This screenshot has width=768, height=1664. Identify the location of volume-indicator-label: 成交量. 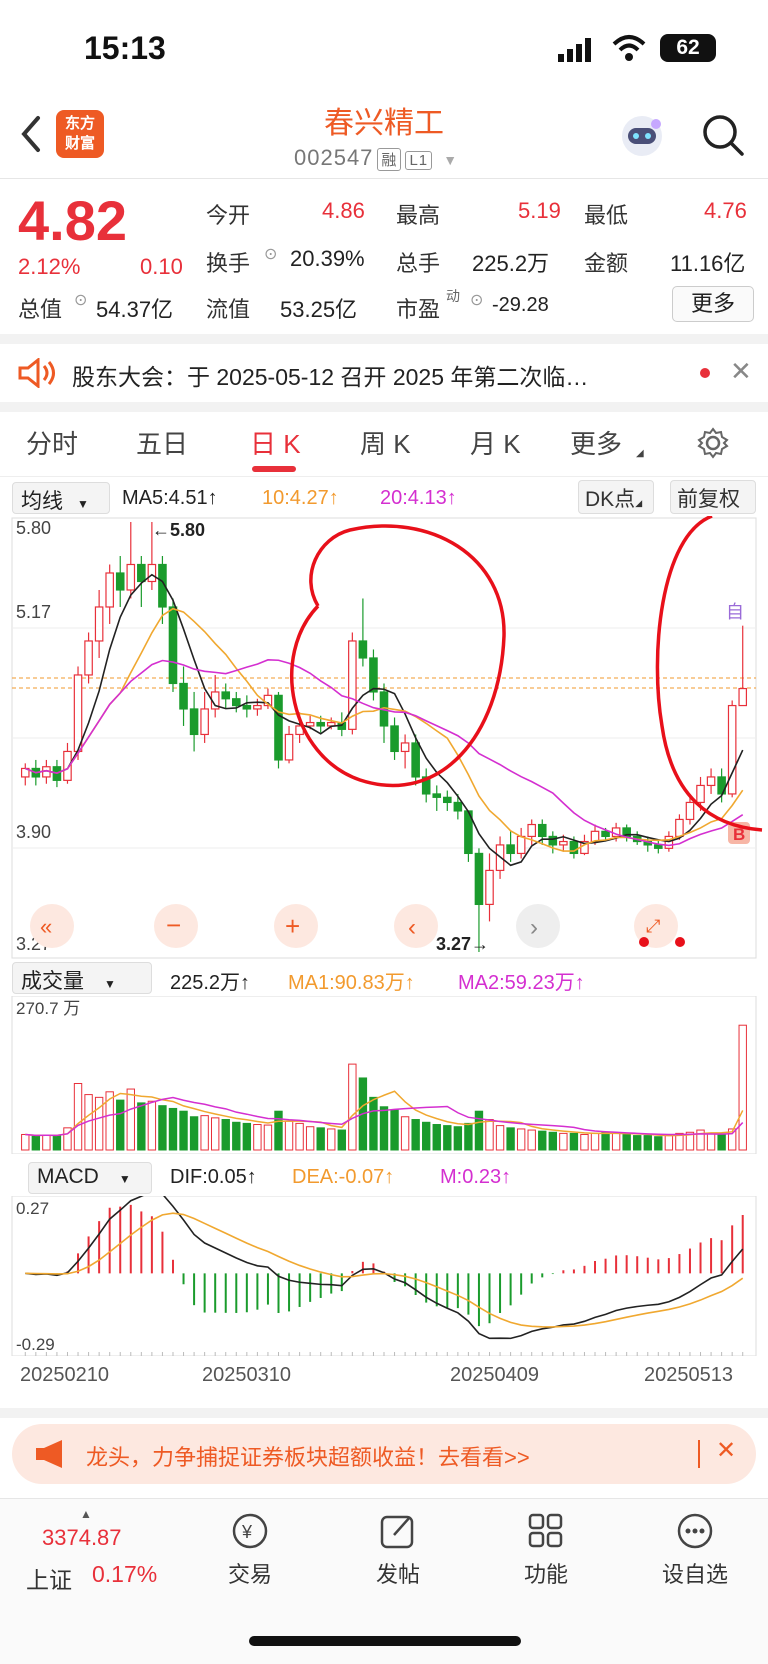
(52, 981).